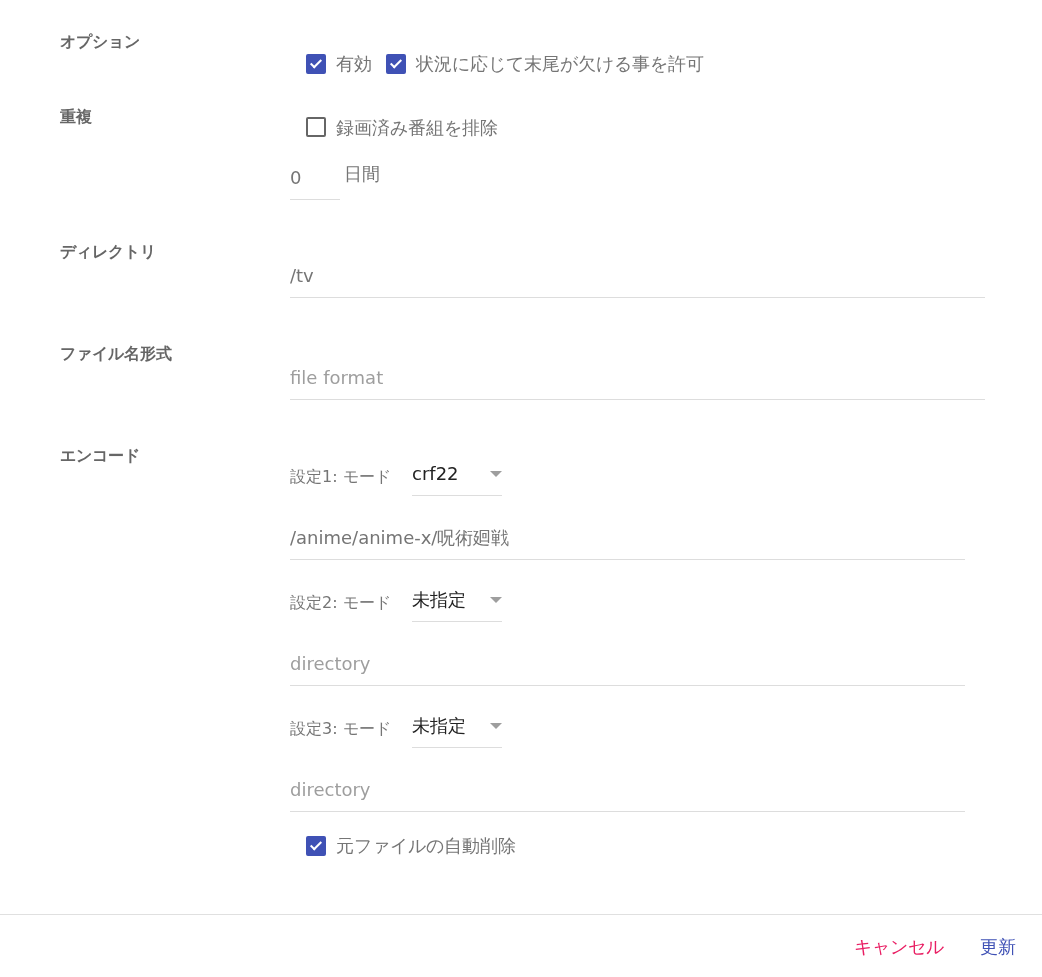 The height and width of the screenshot is (977, 1042). I want to click on days-unit: 日間, so click(362, 174).